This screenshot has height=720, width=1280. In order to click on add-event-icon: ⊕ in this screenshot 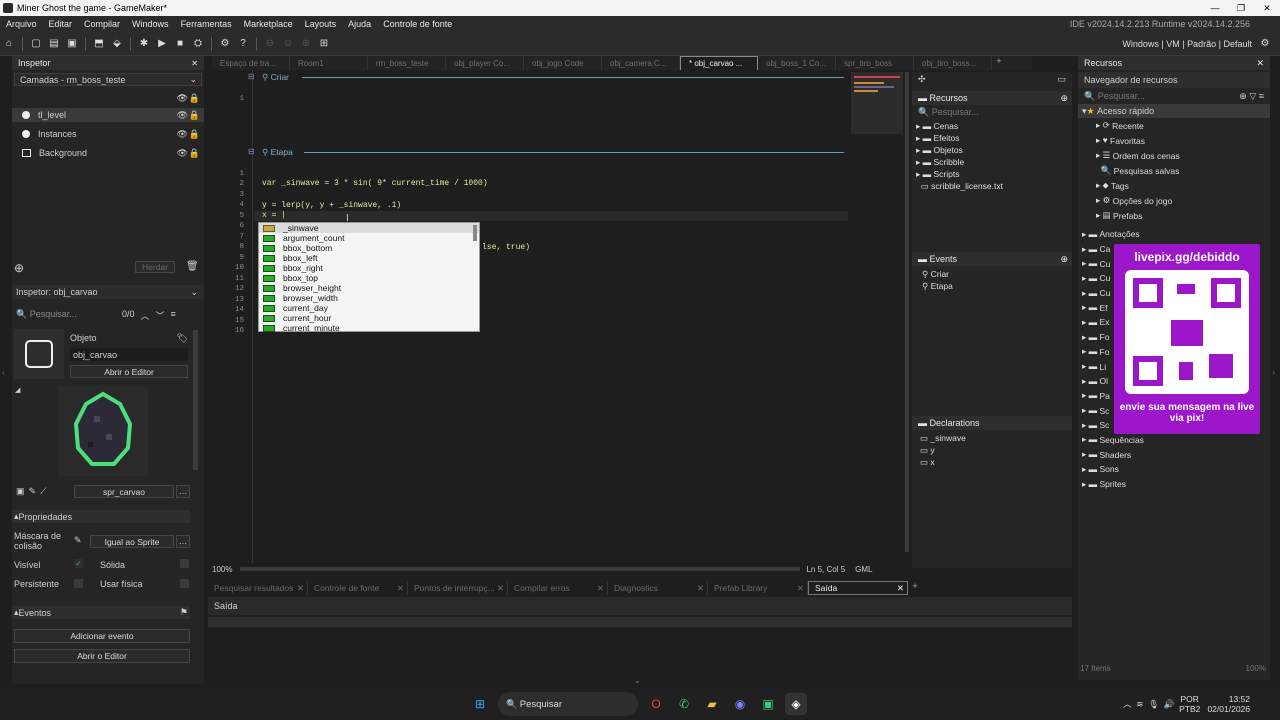, I will do `click(1066, 259)`.